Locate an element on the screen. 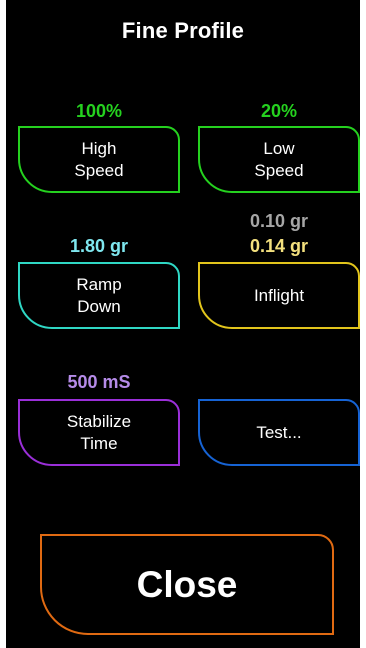 This screenshot has height=648, width=366. inflight-previous-value: 0.10 gr is located at coordinates (279, 221).